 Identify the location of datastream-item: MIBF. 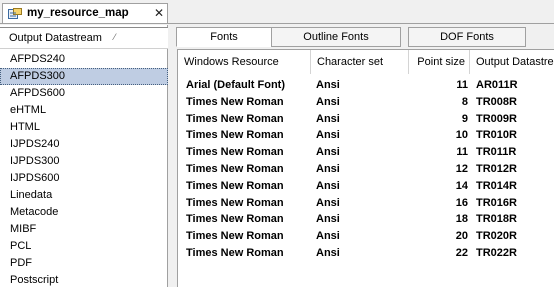
(84, 229).